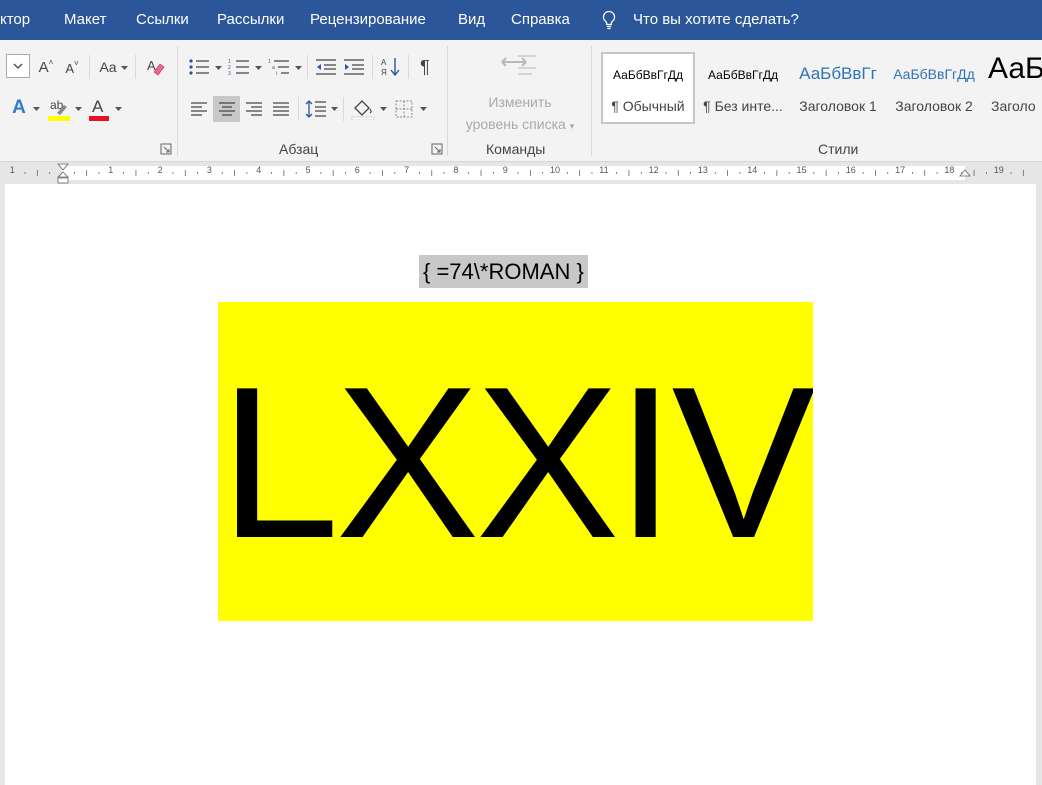 The width and height of the screenshot is (1042, 785). Describe the element at coordinates (934, 74) in the screenshot. I see `style-heading-2-sample: АаБбВвГгДд` at that location.